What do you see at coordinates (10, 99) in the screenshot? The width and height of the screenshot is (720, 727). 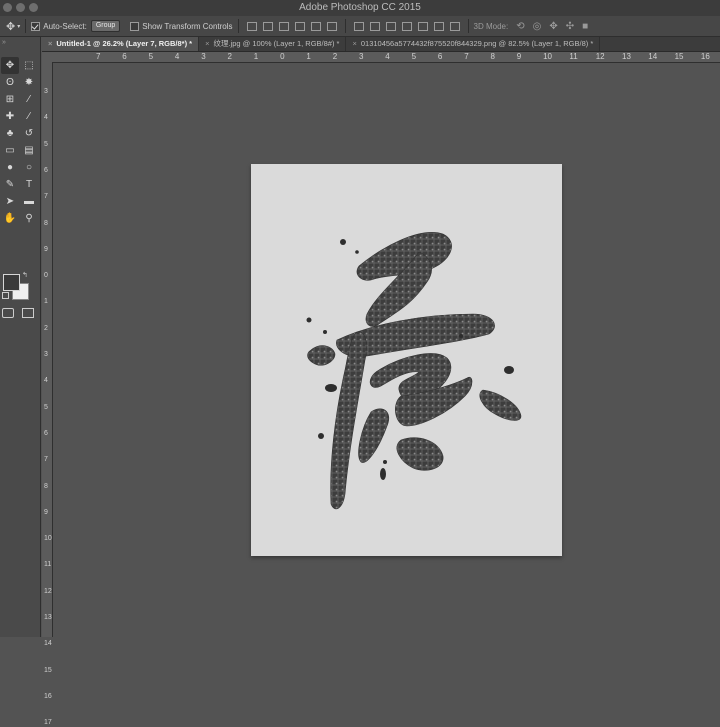 I see `crop-tool: ⊞` at bounding box center [10, 99].